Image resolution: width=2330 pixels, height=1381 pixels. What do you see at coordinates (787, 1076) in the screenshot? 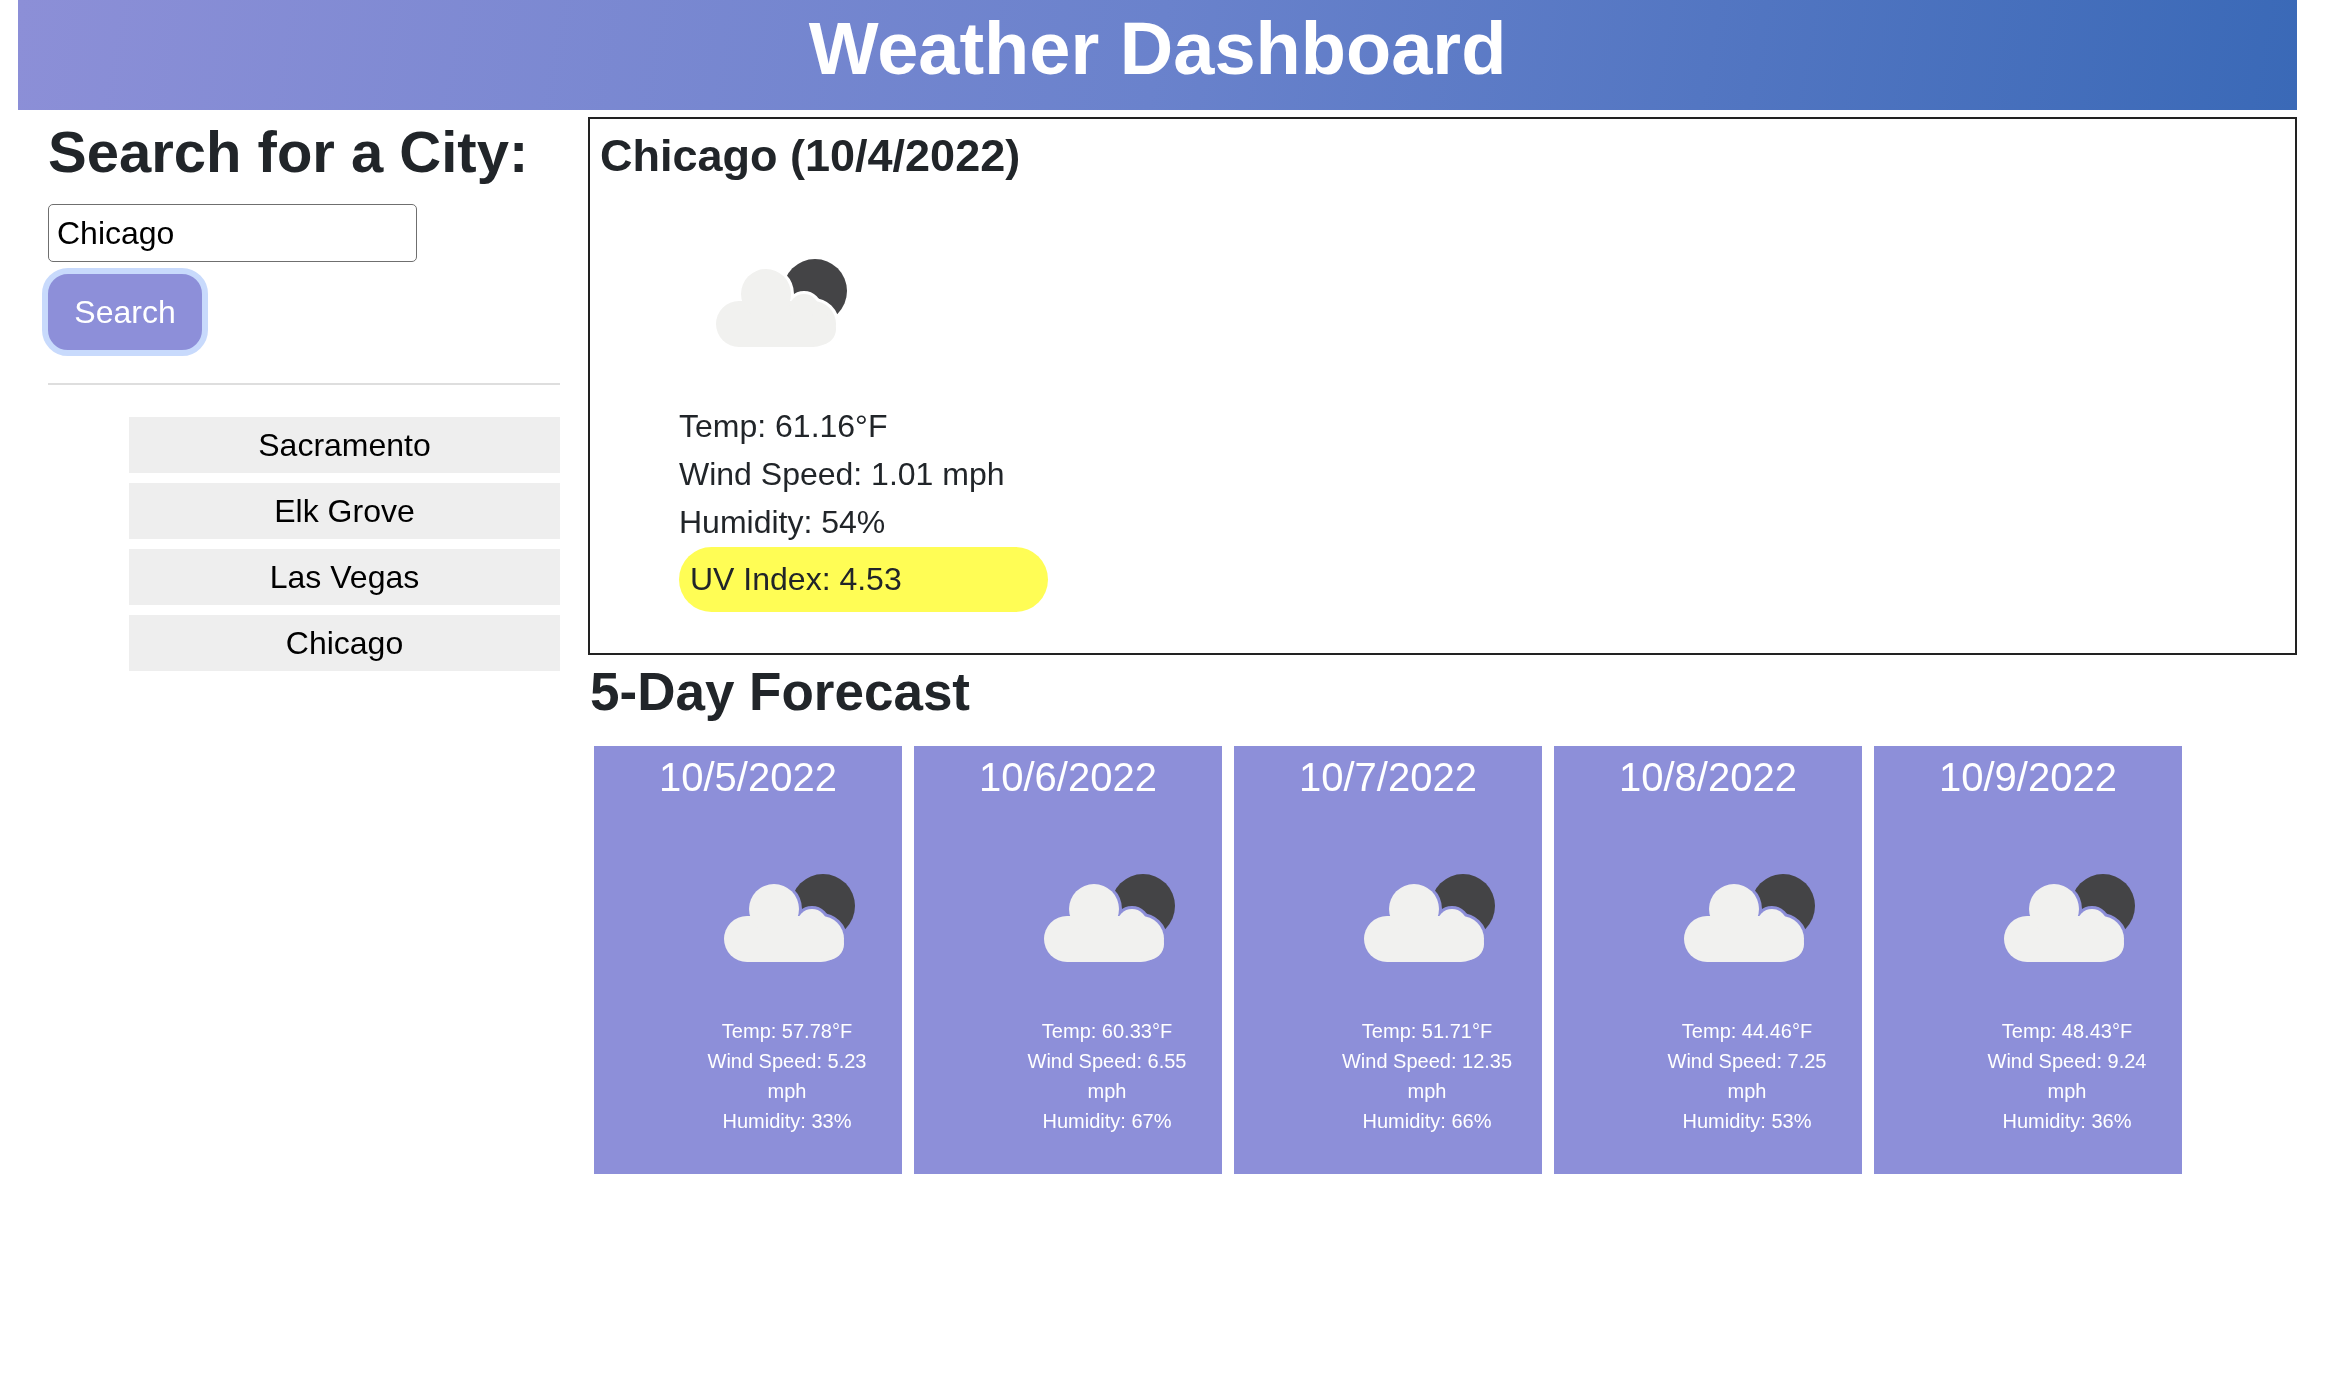
I see `forecast-detail: Wind Speed: 5.23 mph` at bounding box center [787, 1076].